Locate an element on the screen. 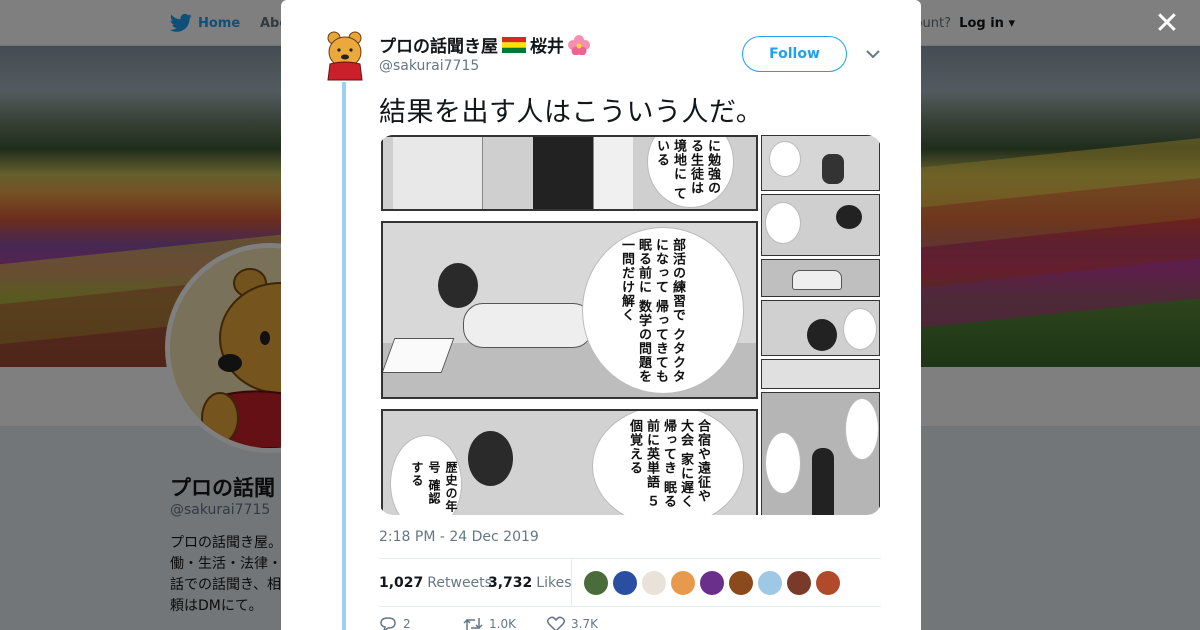  likes-label: Likes is located at coordinates (554, 583).